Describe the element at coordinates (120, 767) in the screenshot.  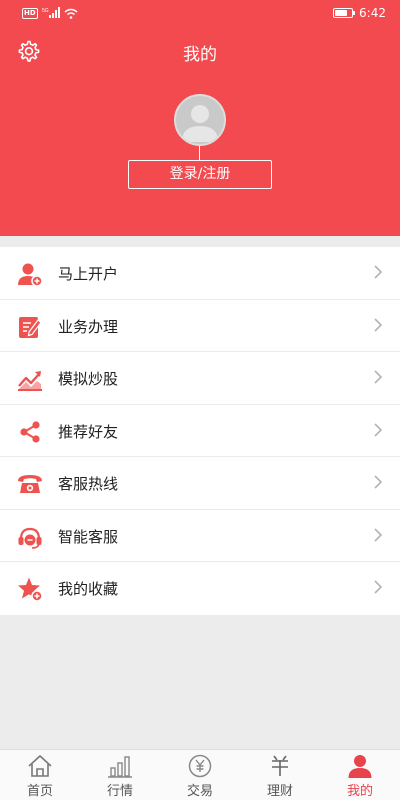
I see `bar-chart-icon` at that location.